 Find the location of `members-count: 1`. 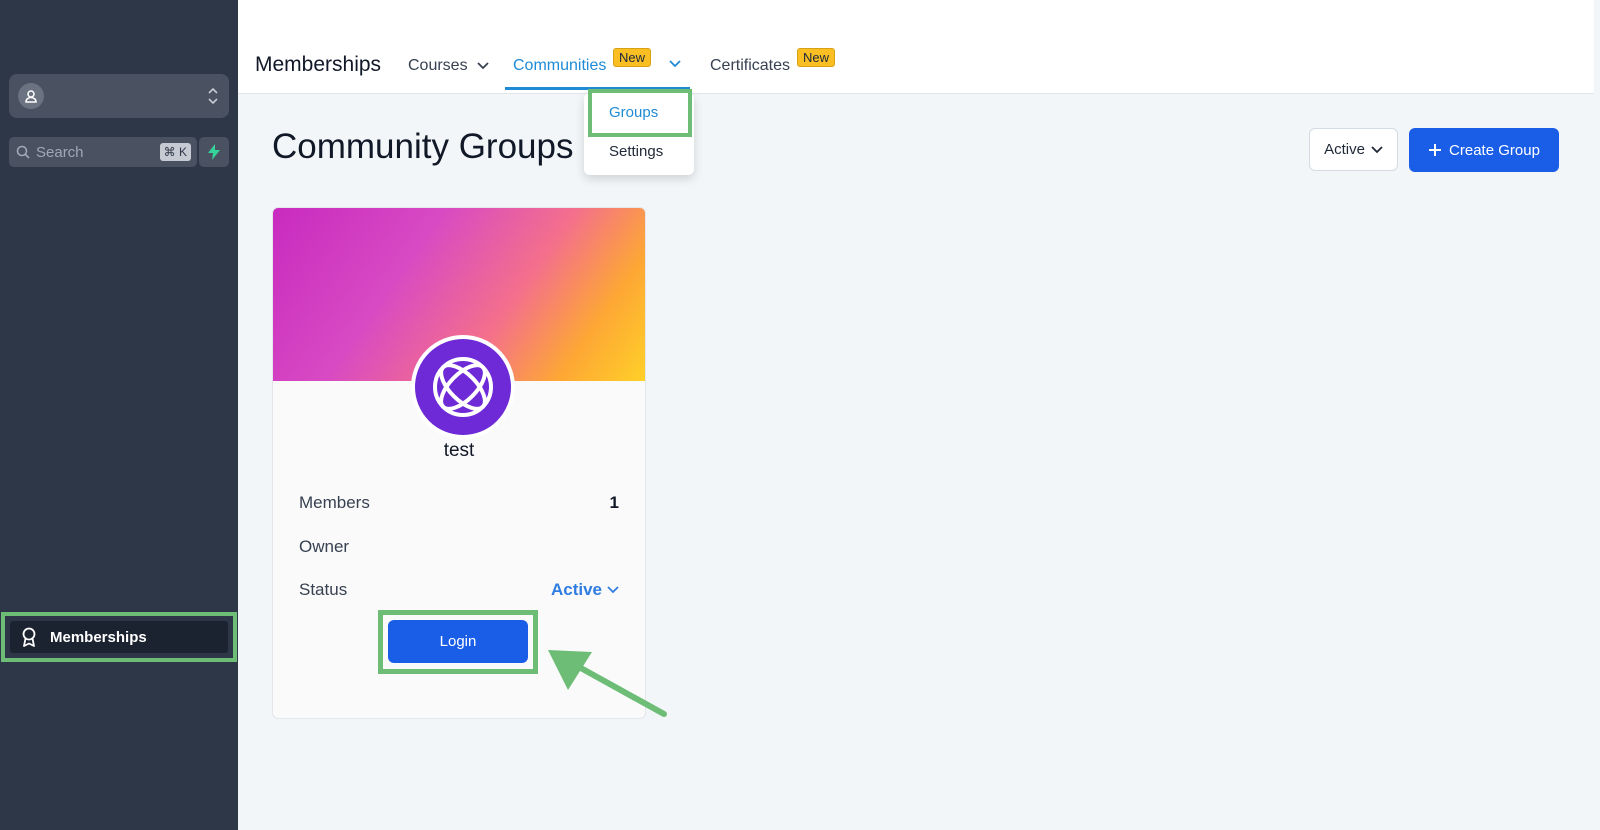

members-count: 1 is located at coordinates (614, 502).